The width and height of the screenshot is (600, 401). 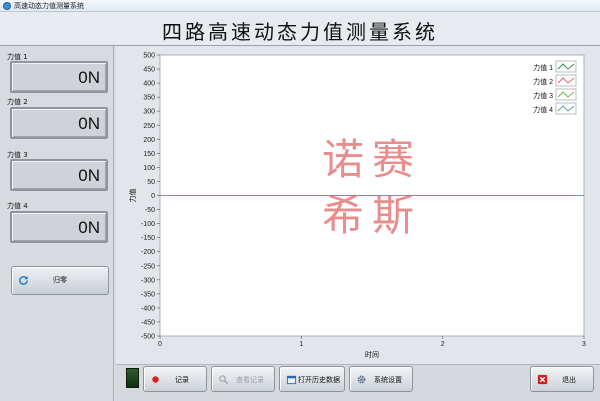 I want to click on system-settings-button-label: 系统设置, so click(x=388, y=380).